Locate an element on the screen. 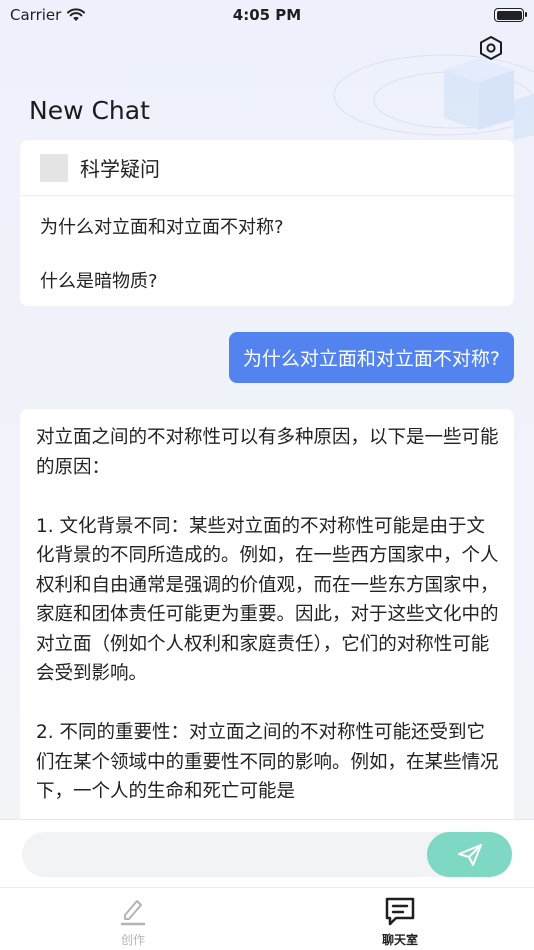 Image resolution: width=534 pixels, height=950 pixels. battery-icon is located at coordinates (510, 15).